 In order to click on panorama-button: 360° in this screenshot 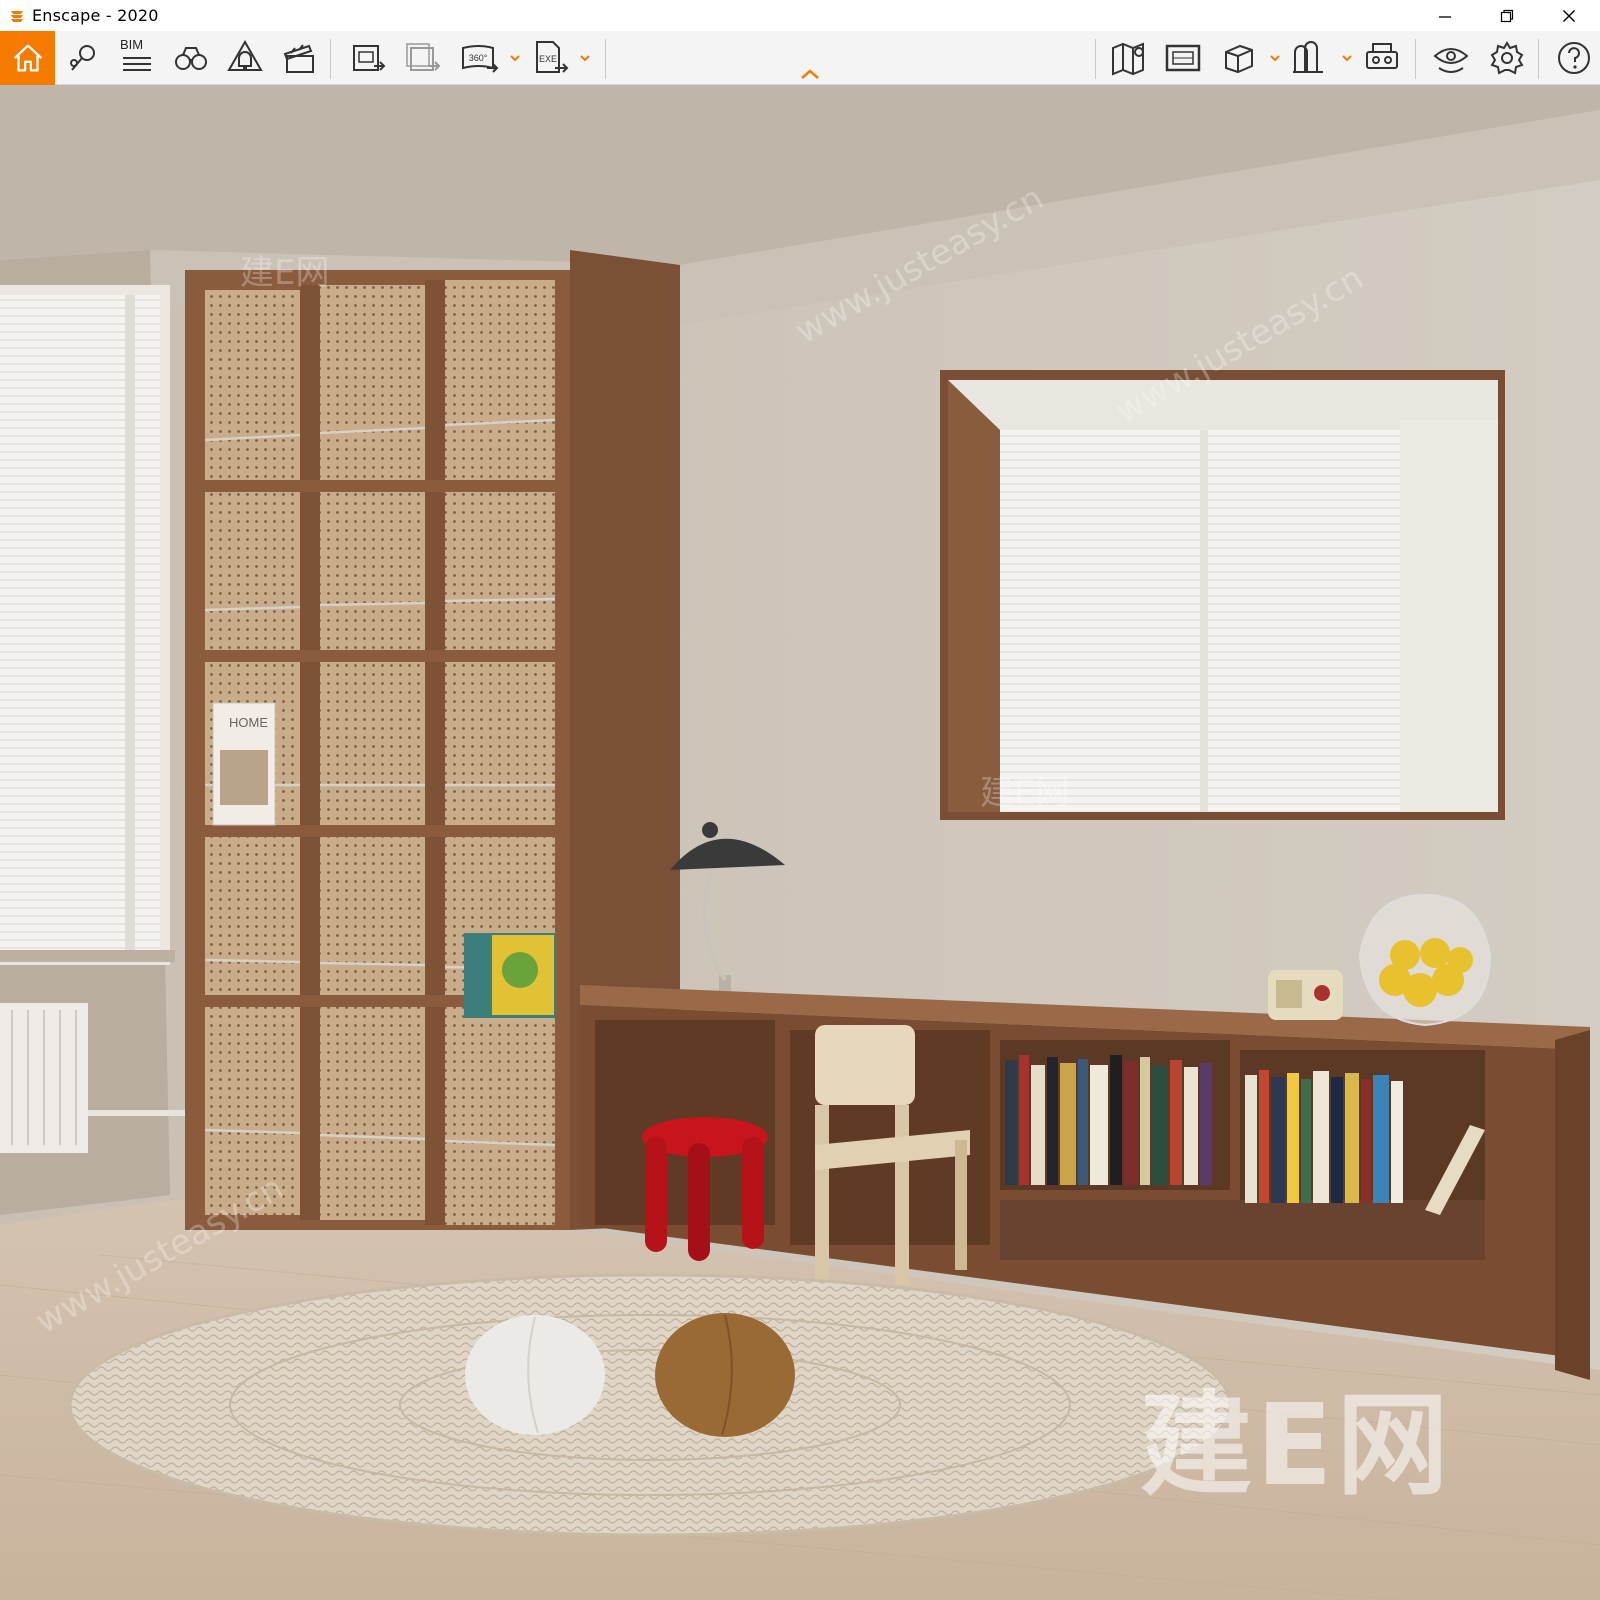, I will do `click(479, 58)`.